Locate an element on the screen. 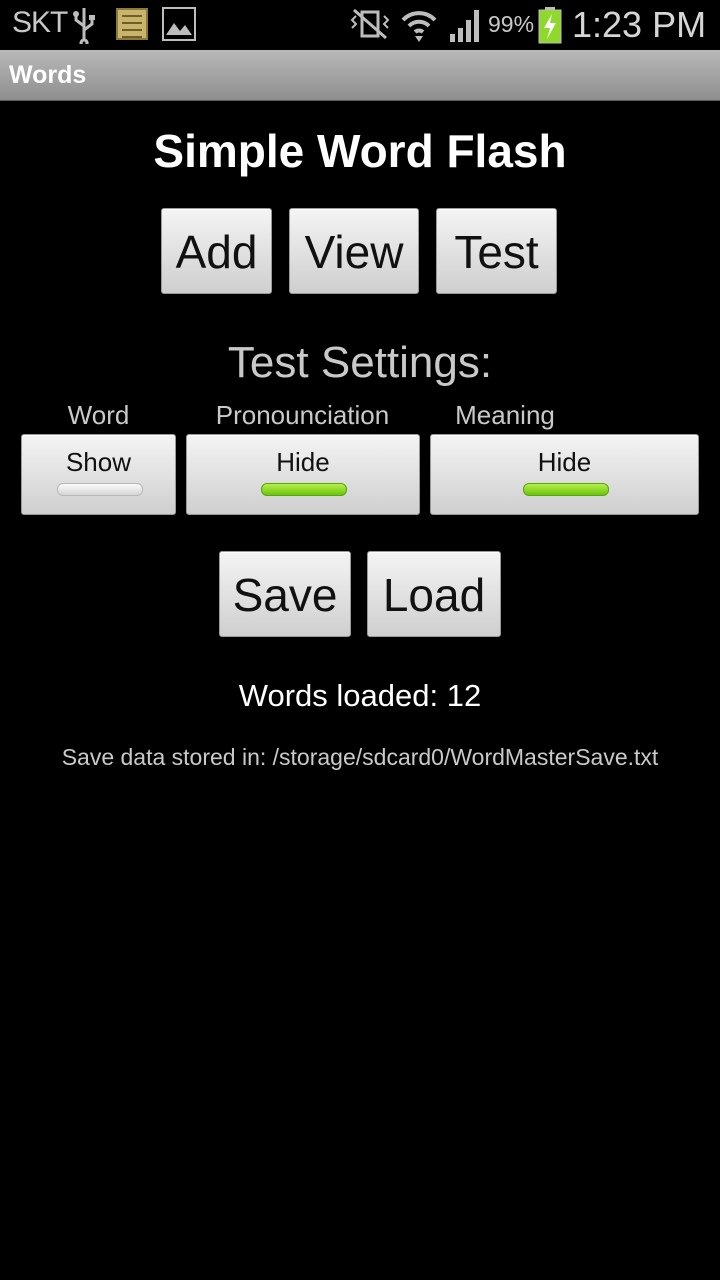  vibrate-icon is located at coordinates (370, 24).